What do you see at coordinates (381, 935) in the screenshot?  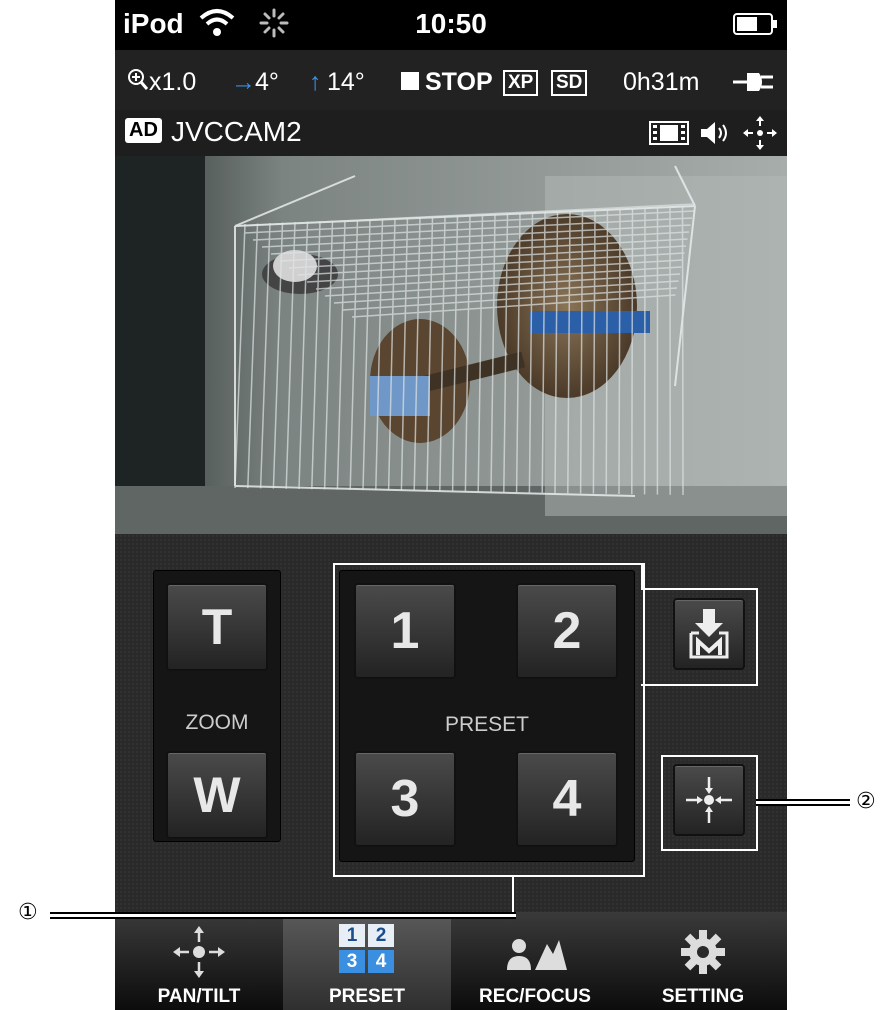 I see `preset-grid-cell: 2` at bounding box center [381, 935].